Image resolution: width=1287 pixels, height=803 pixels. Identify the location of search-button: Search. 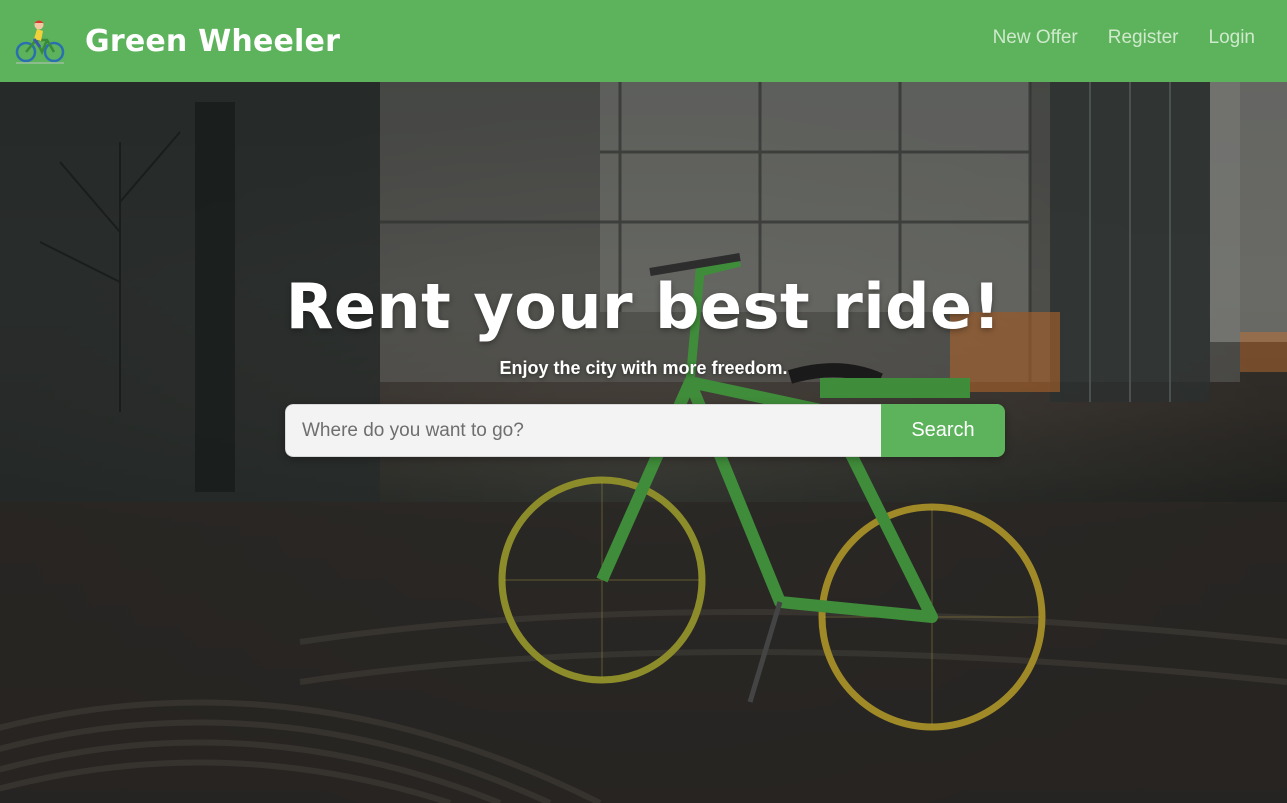
(943, 430).